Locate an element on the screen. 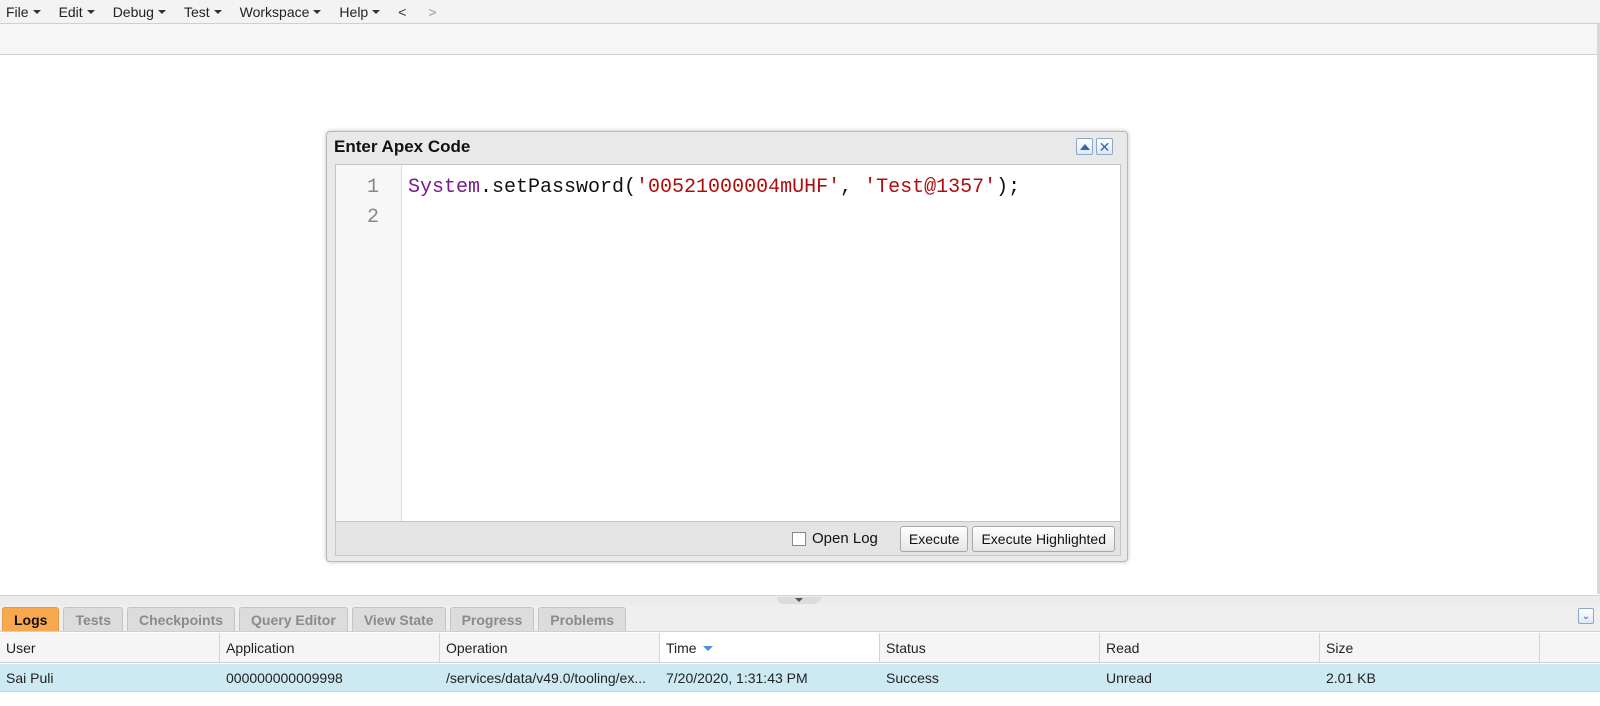 Image resolution: width=1600 pixels, height=706 pixels. menu-help: Help is located at coordinates (360, 11).